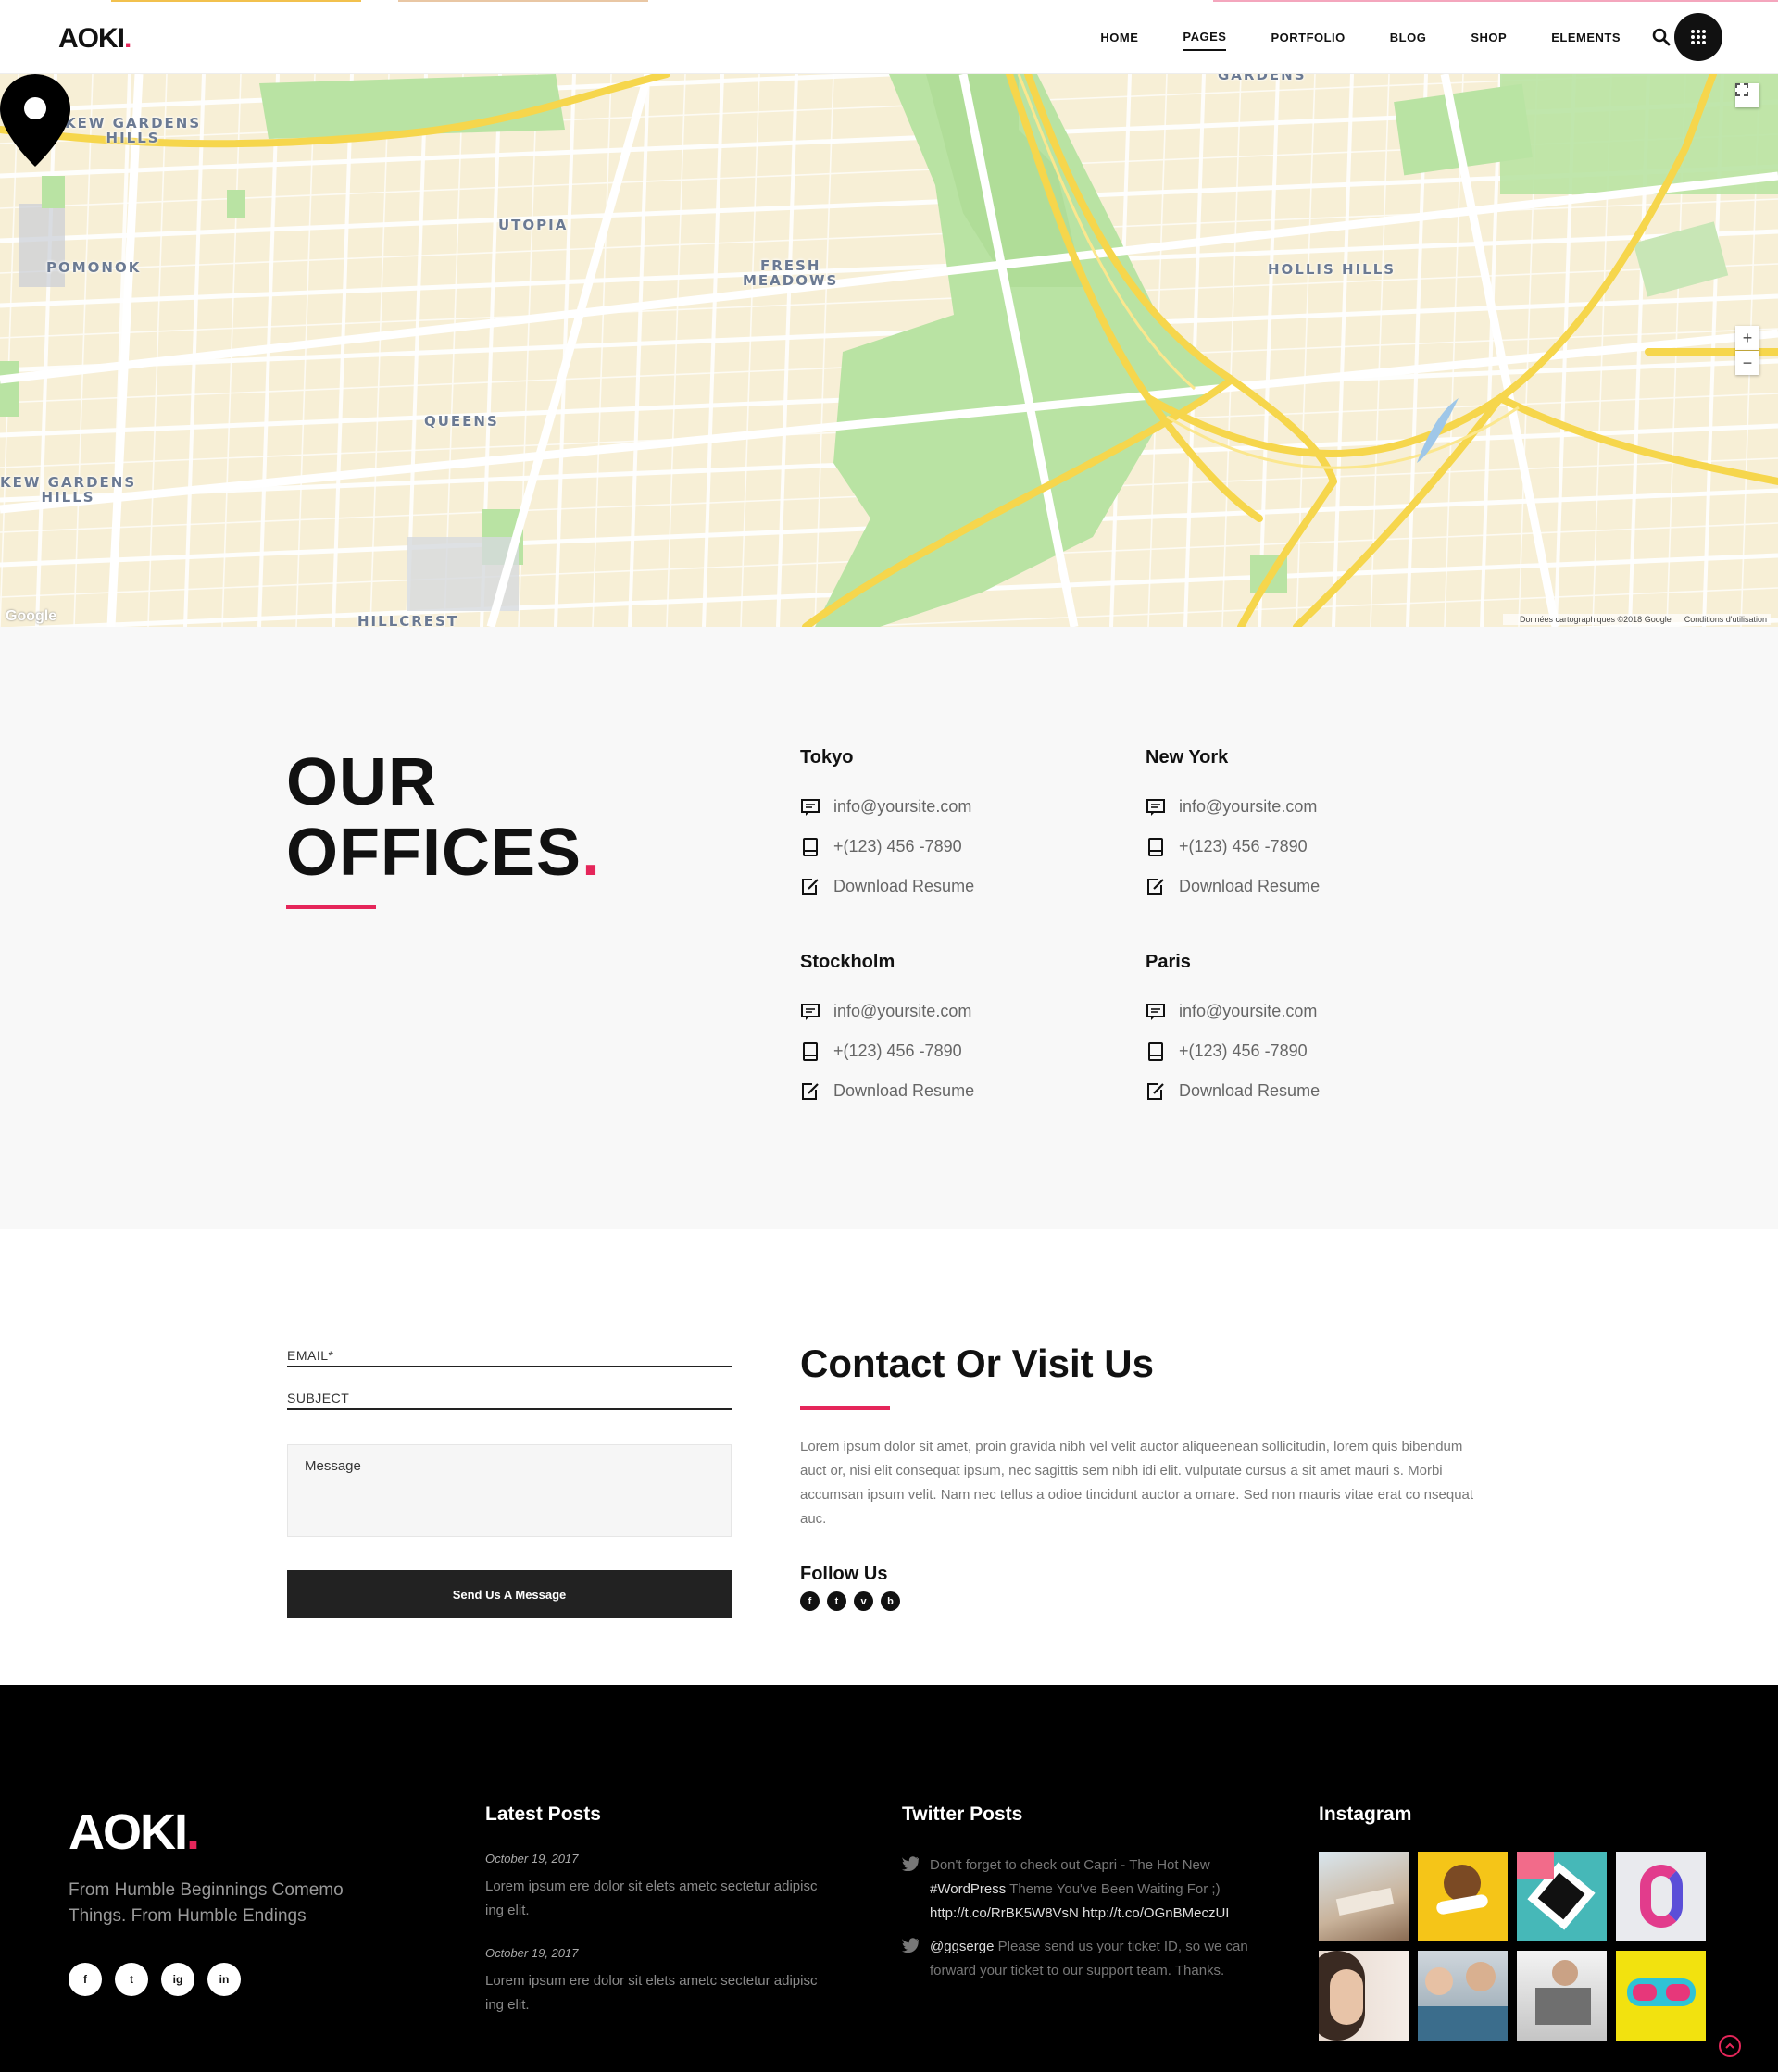 Image resolution: width=1778 pixels, height=2072 pixels. What do you see at coordinates (543, 1814) in the screenshot?
I see `latest-posts-title: Latest Posts` at bounding box center [543, 1814].